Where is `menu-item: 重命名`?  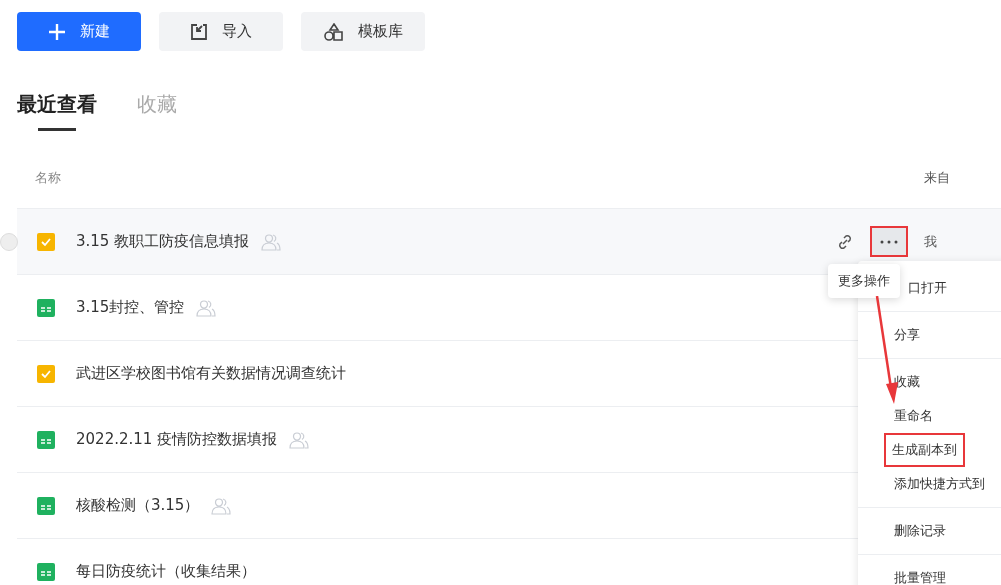
menu-item: 重命名 is located at coordinates (896, 416).